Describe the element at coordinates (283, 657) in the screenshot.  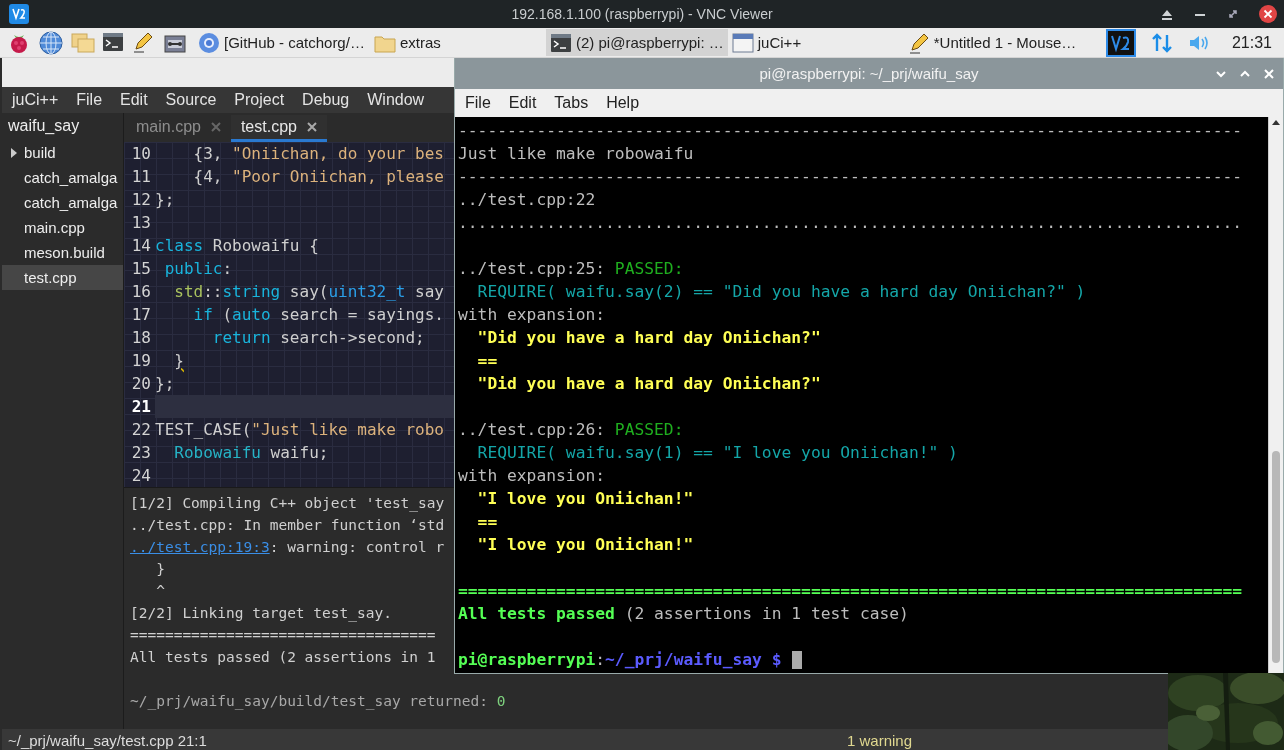
I see `output-line: All tests passed (2 assertions in 1` at that location.